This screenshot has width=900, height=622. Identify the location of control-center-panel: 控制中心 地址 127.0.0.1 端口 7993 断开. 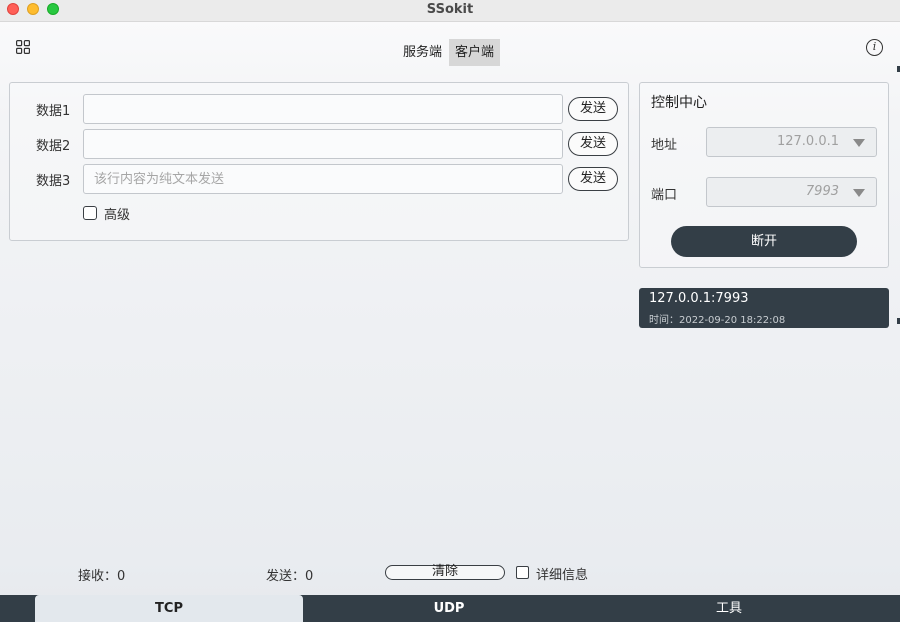
(764, 175).